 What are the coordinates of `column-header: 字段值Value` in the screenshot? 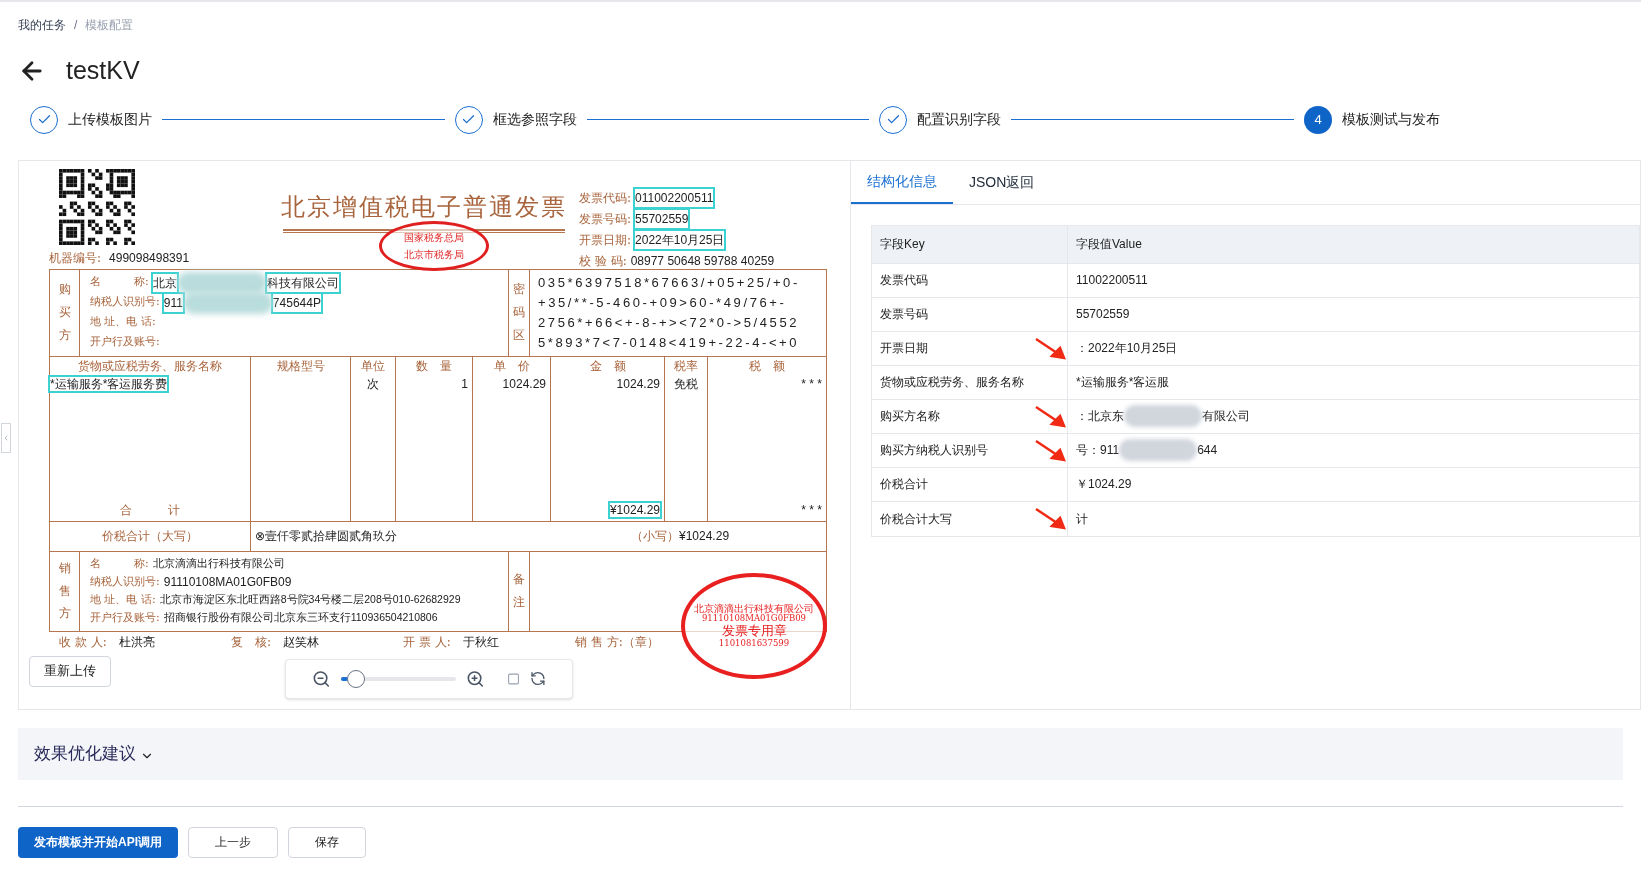 It's located at (1109, 244).